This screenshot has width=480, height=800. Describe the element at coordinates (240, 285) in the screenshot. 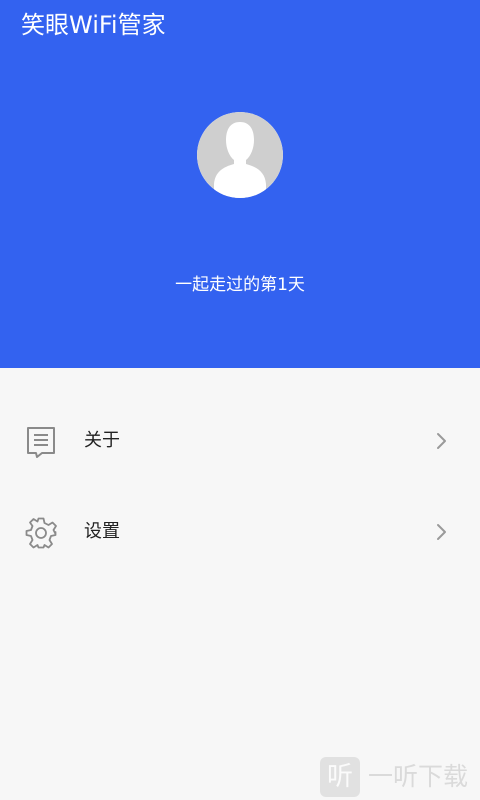

I see `days-together-text: 一起走过的第1天` at that location.